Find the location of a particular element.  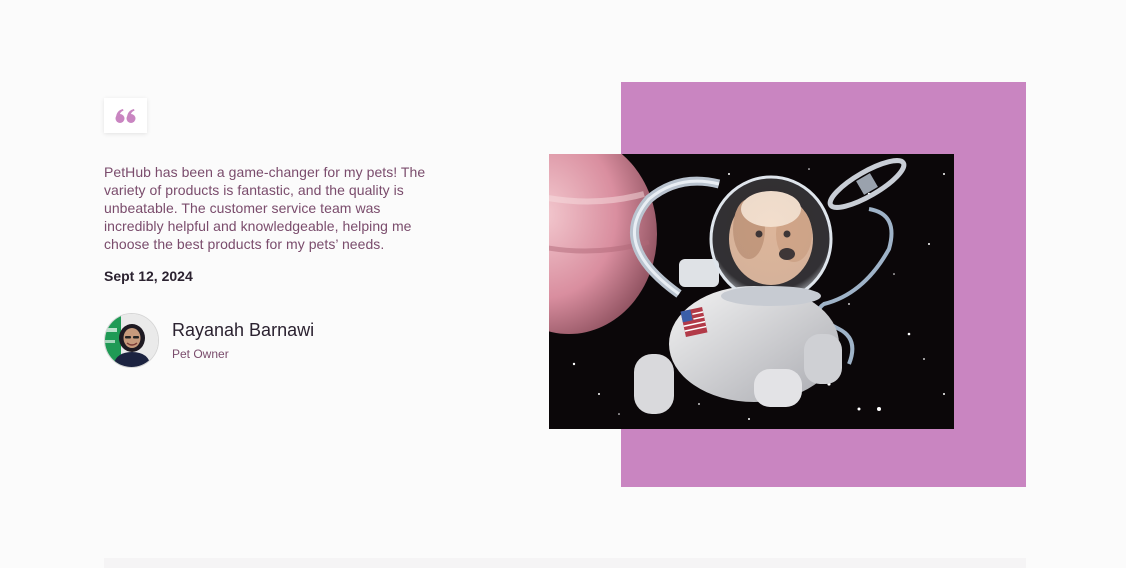

author-role: Pet Owner is located at coordinates (200, 353).